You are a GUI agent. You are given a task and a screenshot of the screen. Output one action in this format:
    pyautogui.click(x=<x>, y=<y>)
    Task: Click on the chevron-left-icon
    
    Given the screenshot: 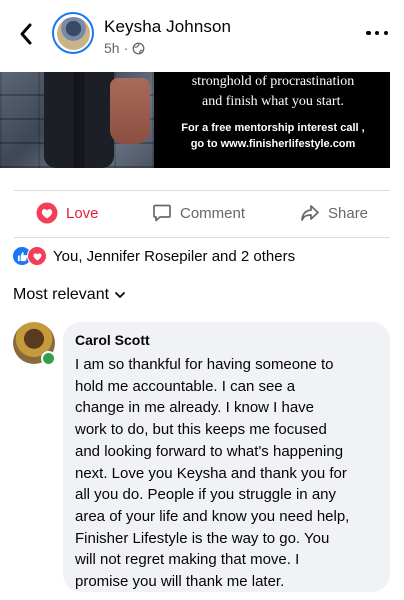 What is the action you would take?
    pyautogui.click(x=26, y=34)
    